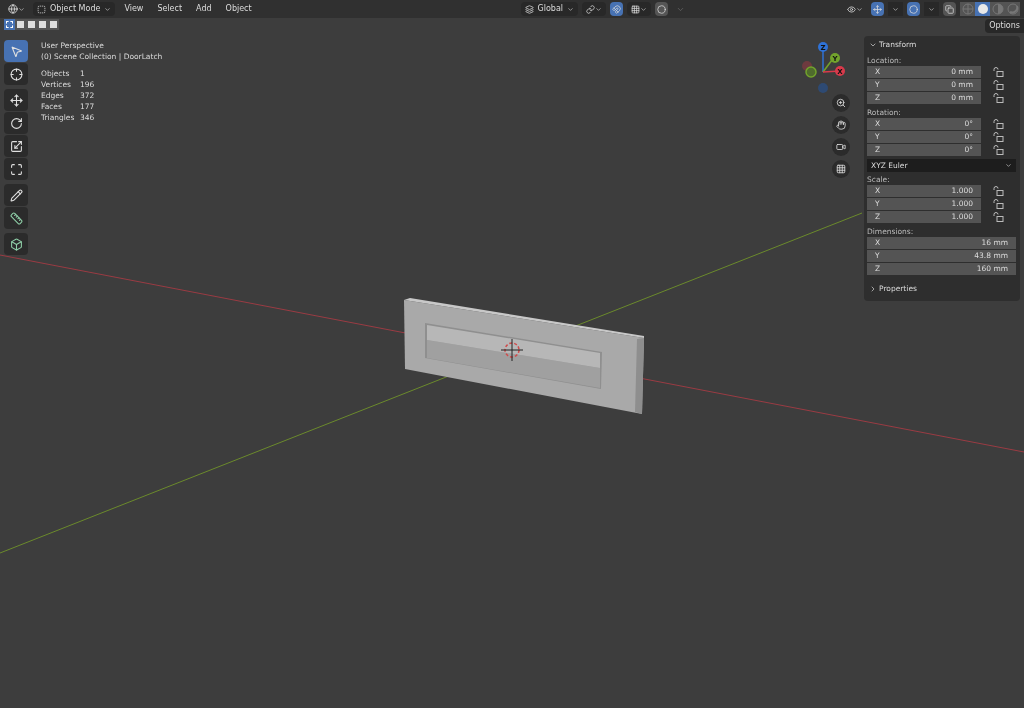 The width and height of the screenshot is (1024, 708). Describe the element at coordinates (512, 350) in the screenshot. I see `3d-cursor-icon` at that location.